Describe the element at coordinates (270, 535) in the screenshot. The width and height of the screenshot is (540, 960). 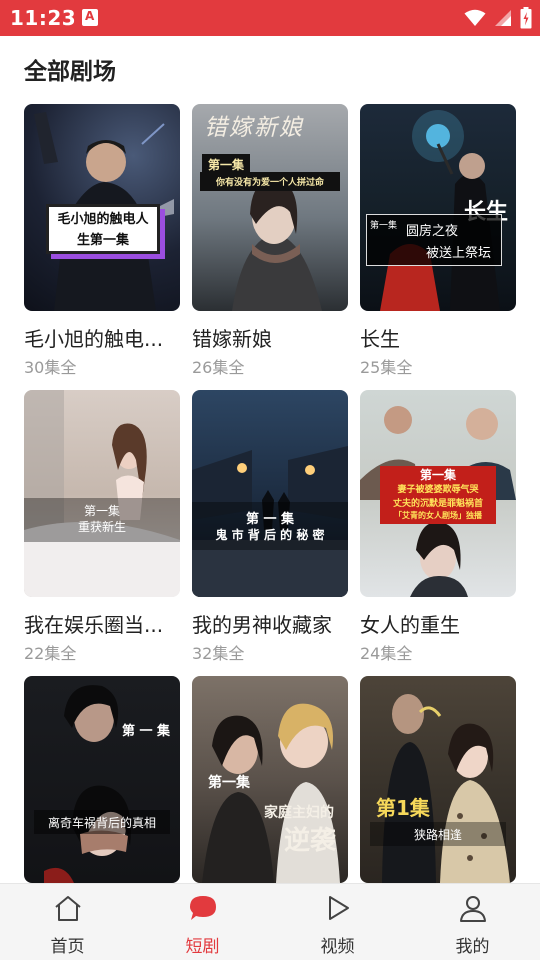
I see `poster-caption-line: 鬼 市 背 后 的 秘 密` at that location.